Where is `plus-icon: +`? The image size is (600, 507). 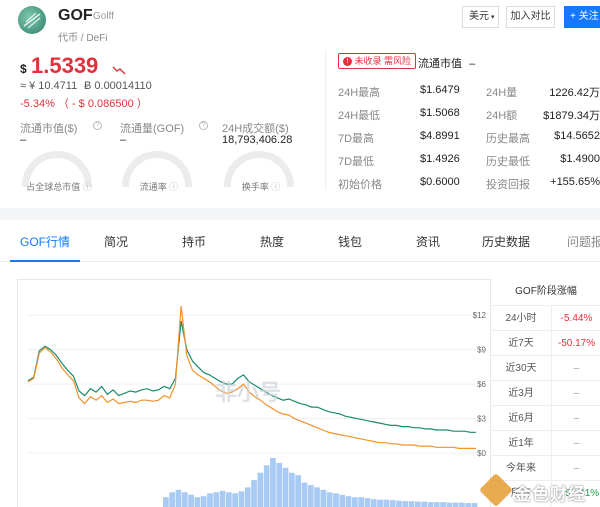
plus-icon: + is located at coordinates (573, 16).